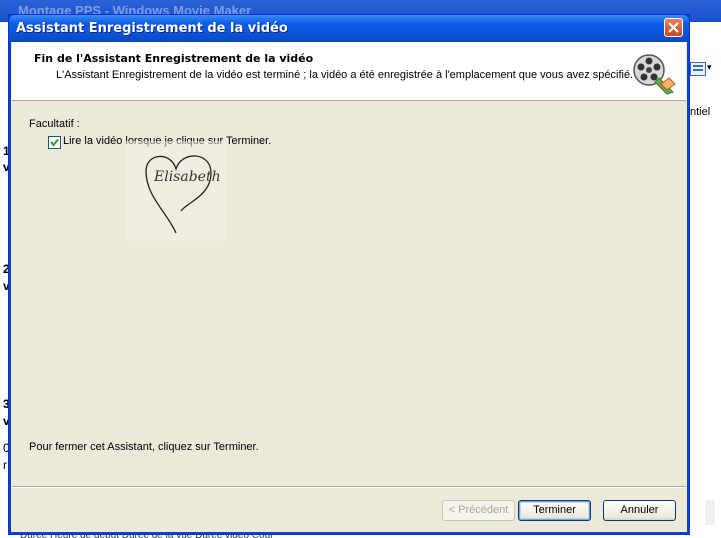 This screenshot has width=721, height=538. What do you see at coordinates (176, 191) in the screenshot?
I see `signature-watermark: Elisabeth` at bounding box center [176, 191].